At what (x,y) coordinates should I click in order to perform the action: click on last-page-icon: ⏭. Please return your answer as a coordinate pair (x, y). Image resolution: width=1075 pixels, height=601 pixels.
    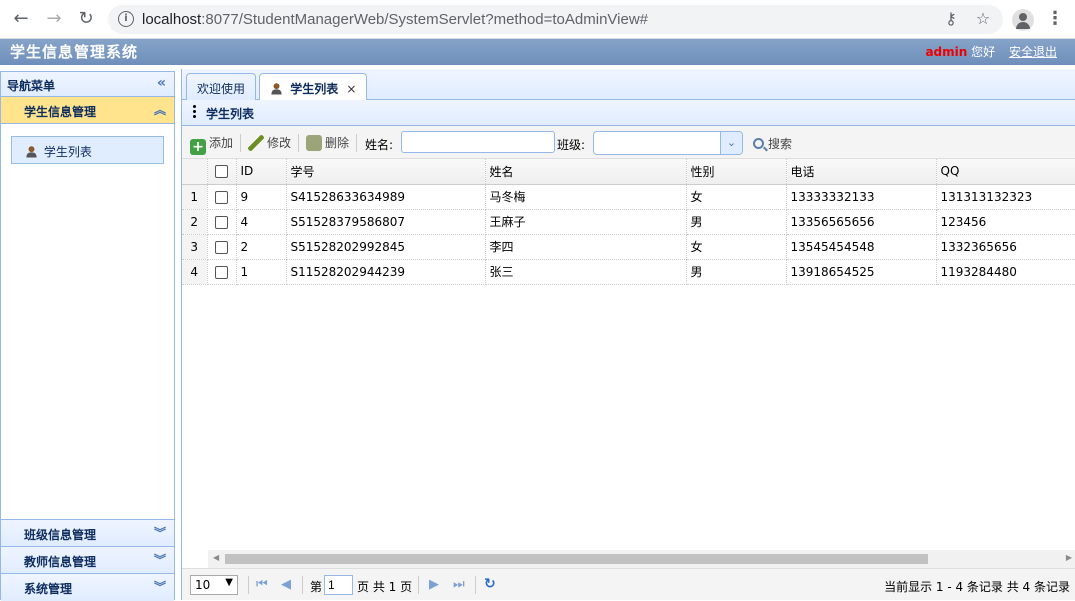
    Looking at the image, I should click on (459, 584).